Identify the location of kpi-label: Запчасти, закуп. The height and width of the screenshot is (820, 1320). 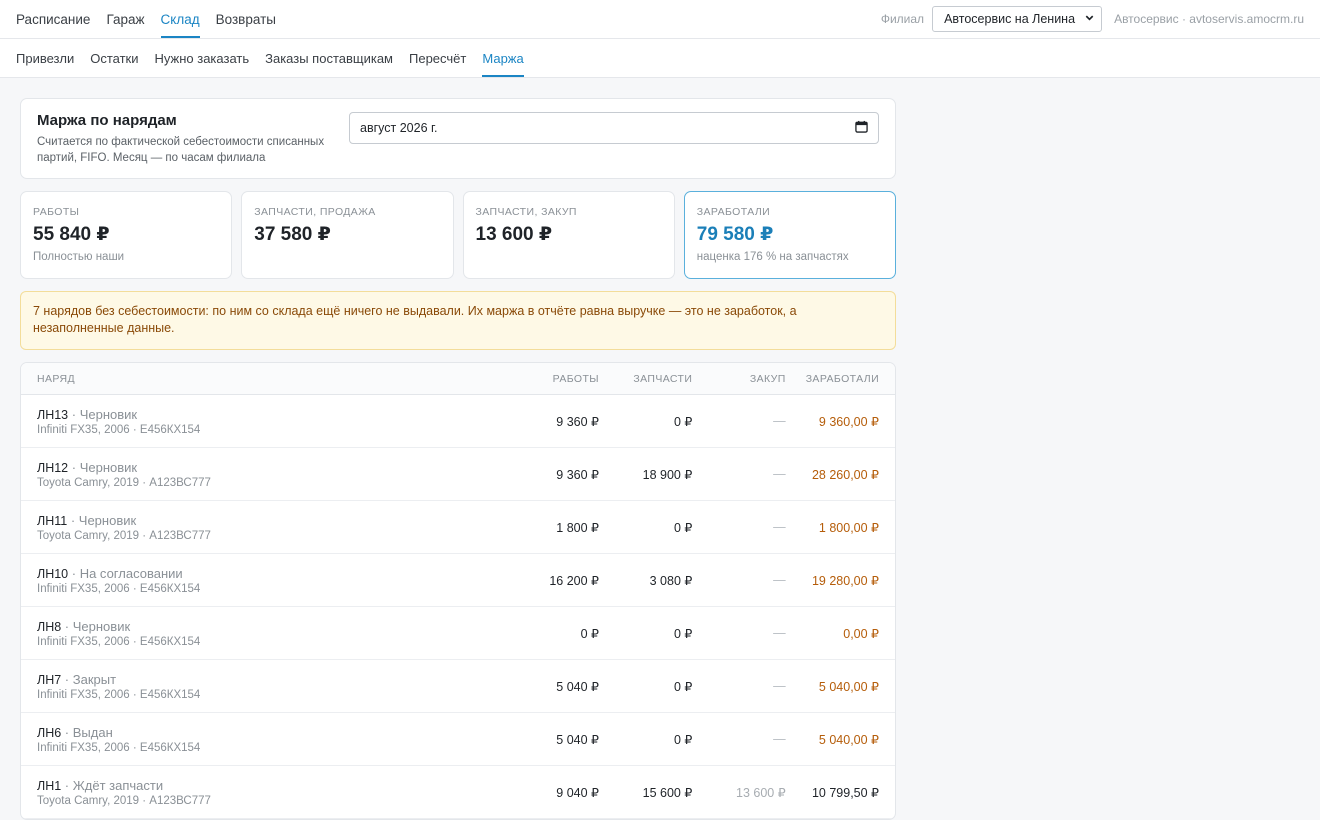
(526, 212).